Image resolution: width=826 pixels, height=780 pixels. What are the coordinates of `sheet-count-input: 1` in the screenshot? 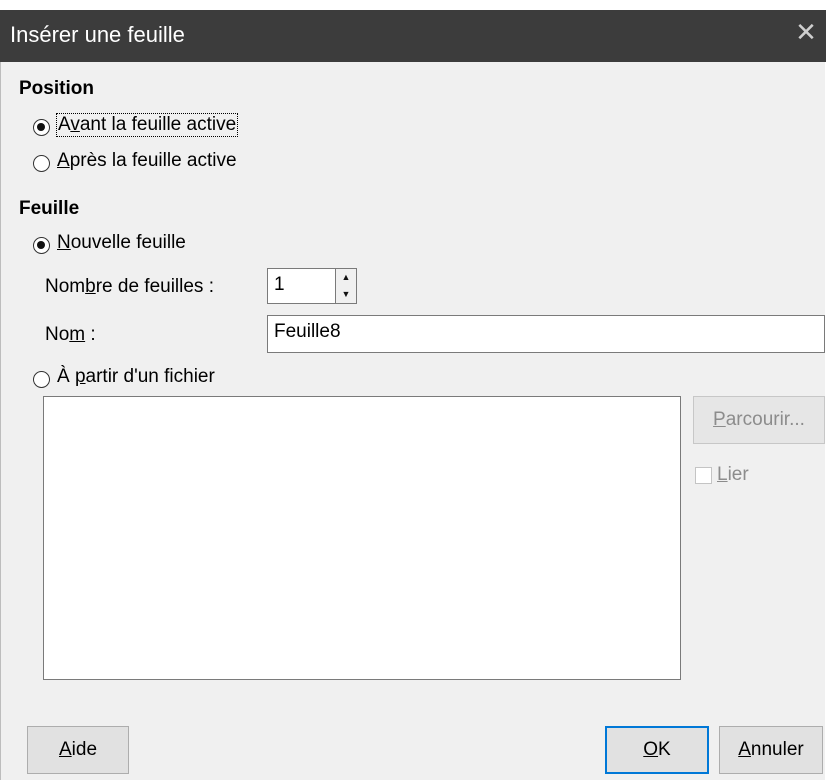 It's located at (302, 286).